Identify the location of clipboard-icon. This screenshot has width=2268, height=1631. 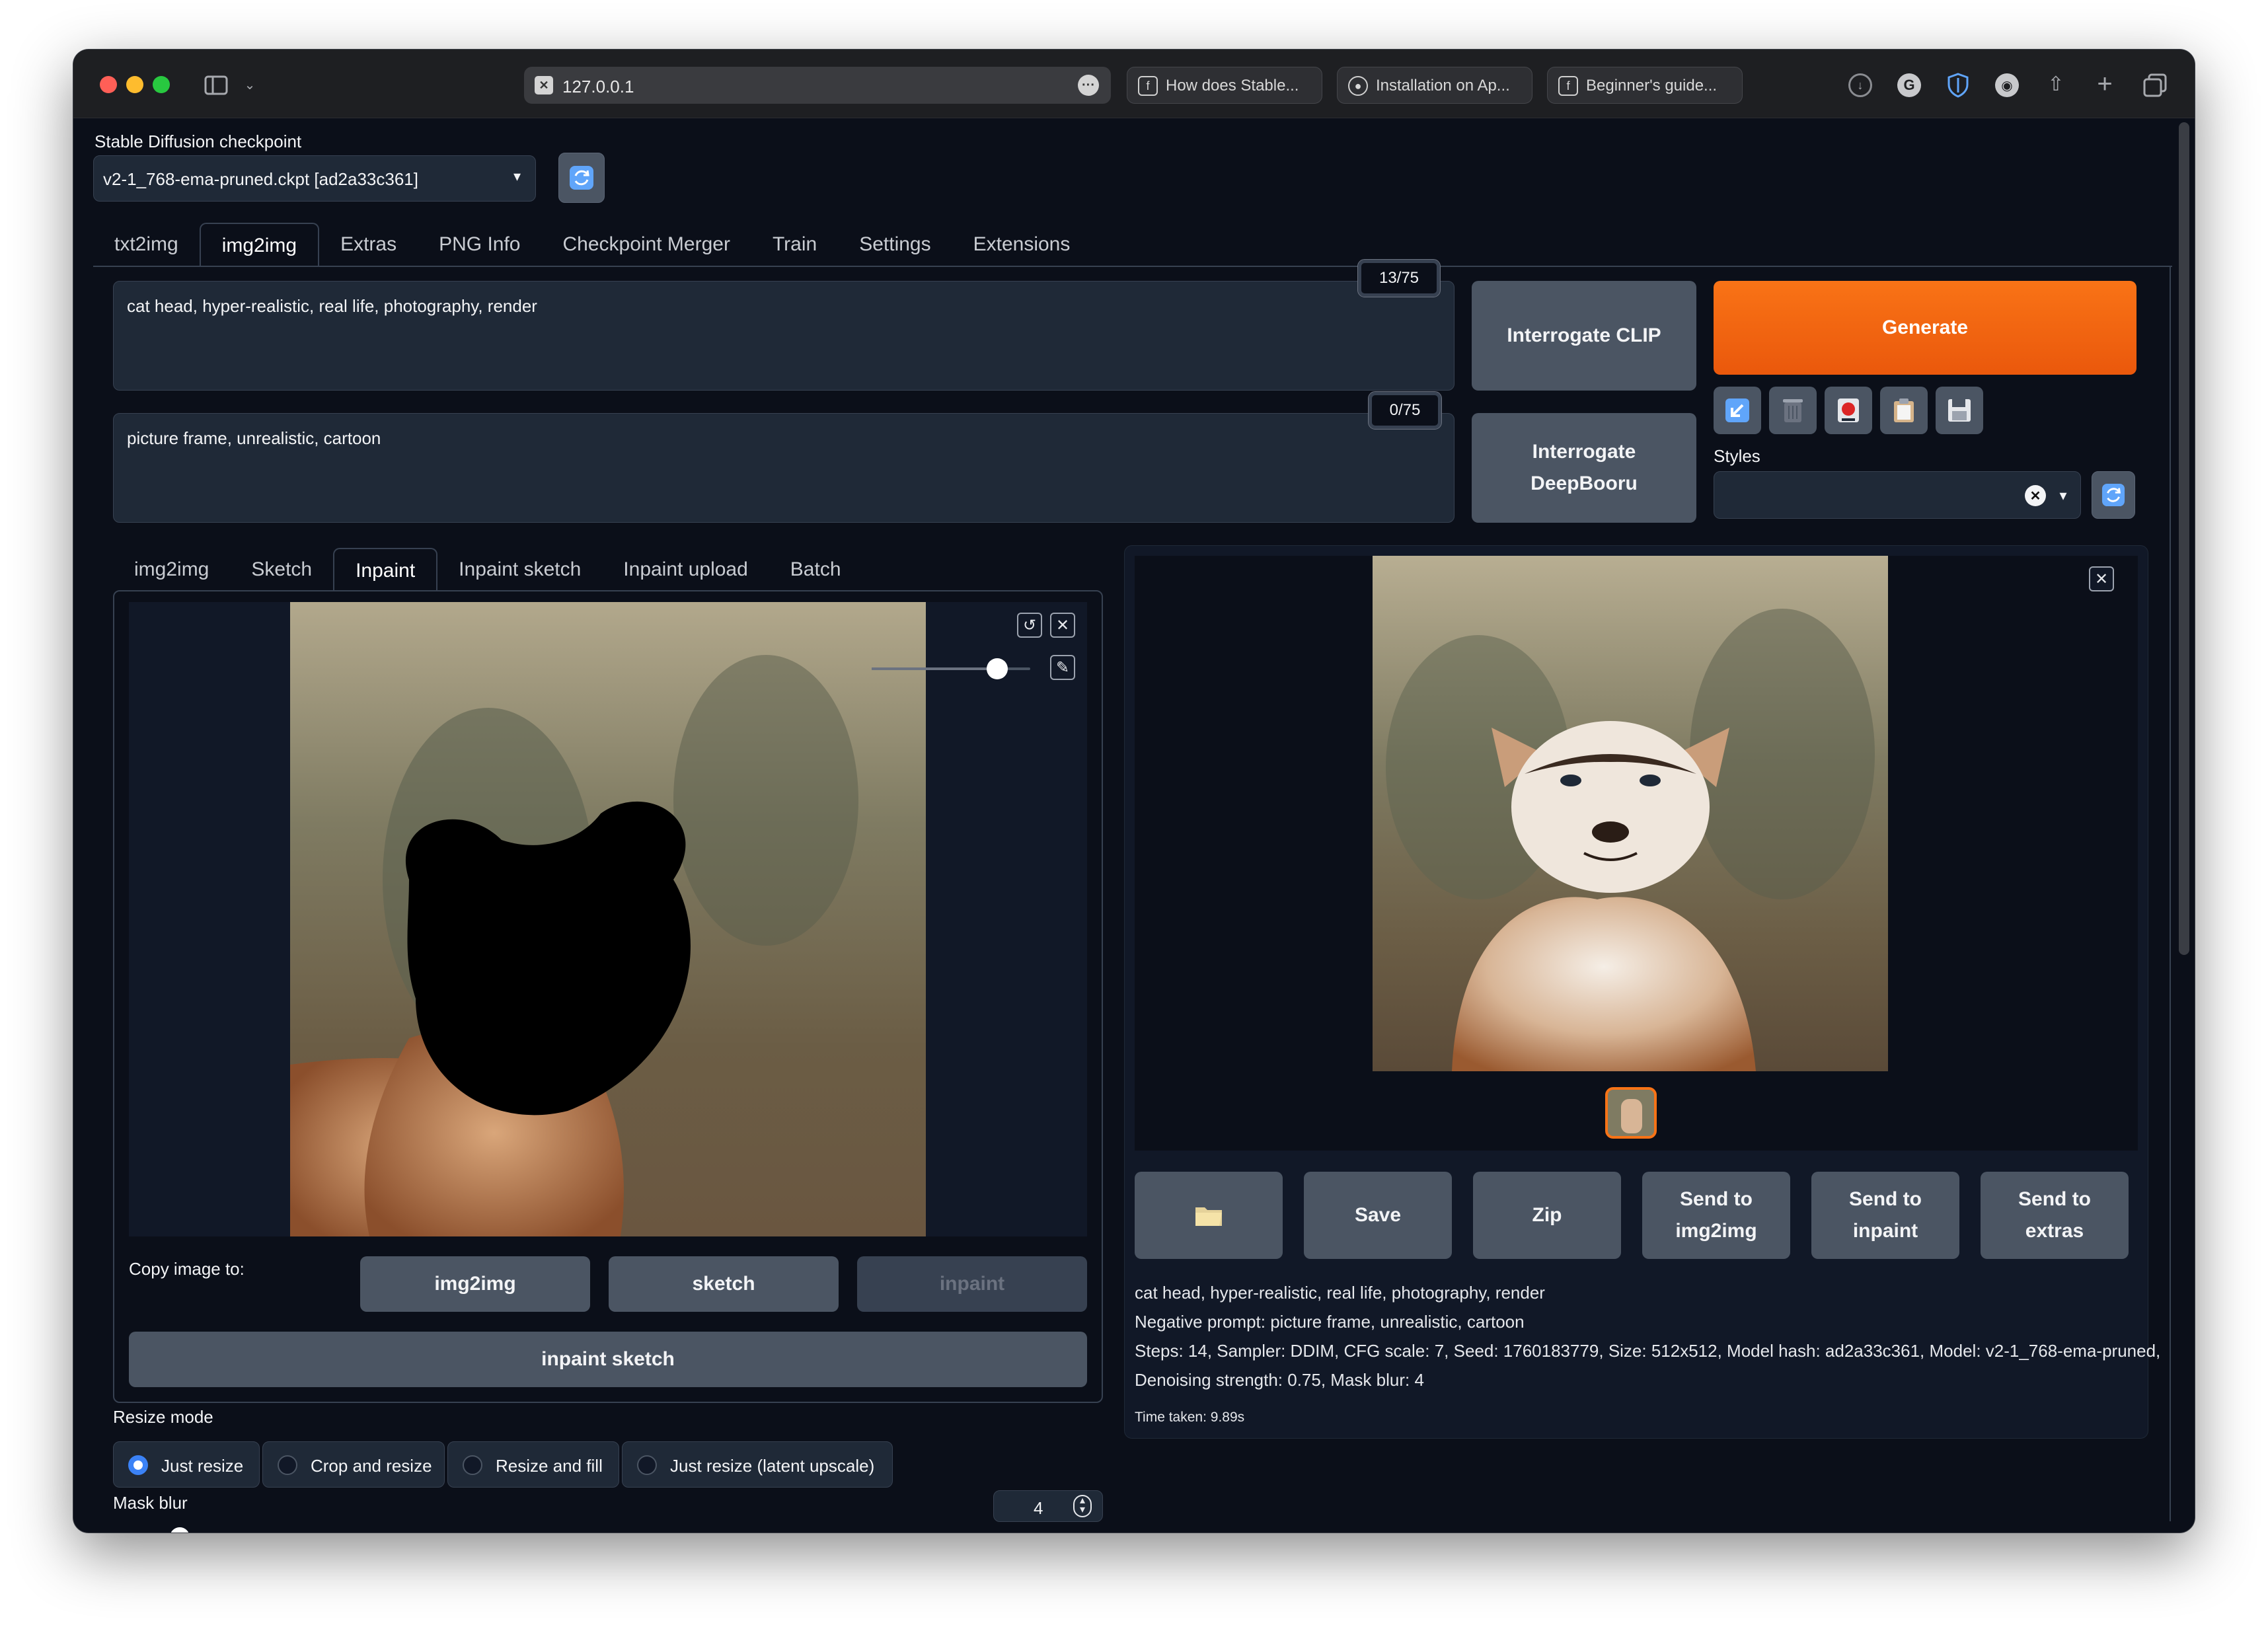
(1904, 410).